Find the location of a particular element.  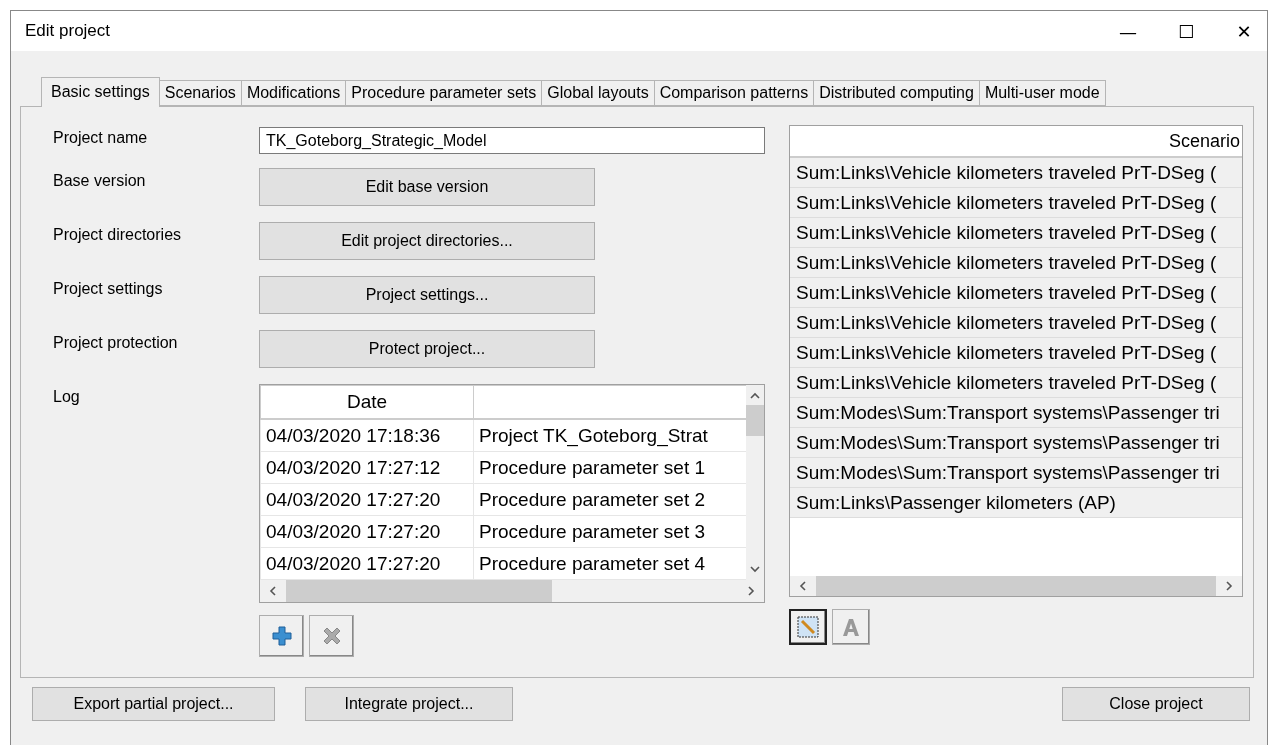

settings-button: Edit base version is located at coordinates (427, 187).